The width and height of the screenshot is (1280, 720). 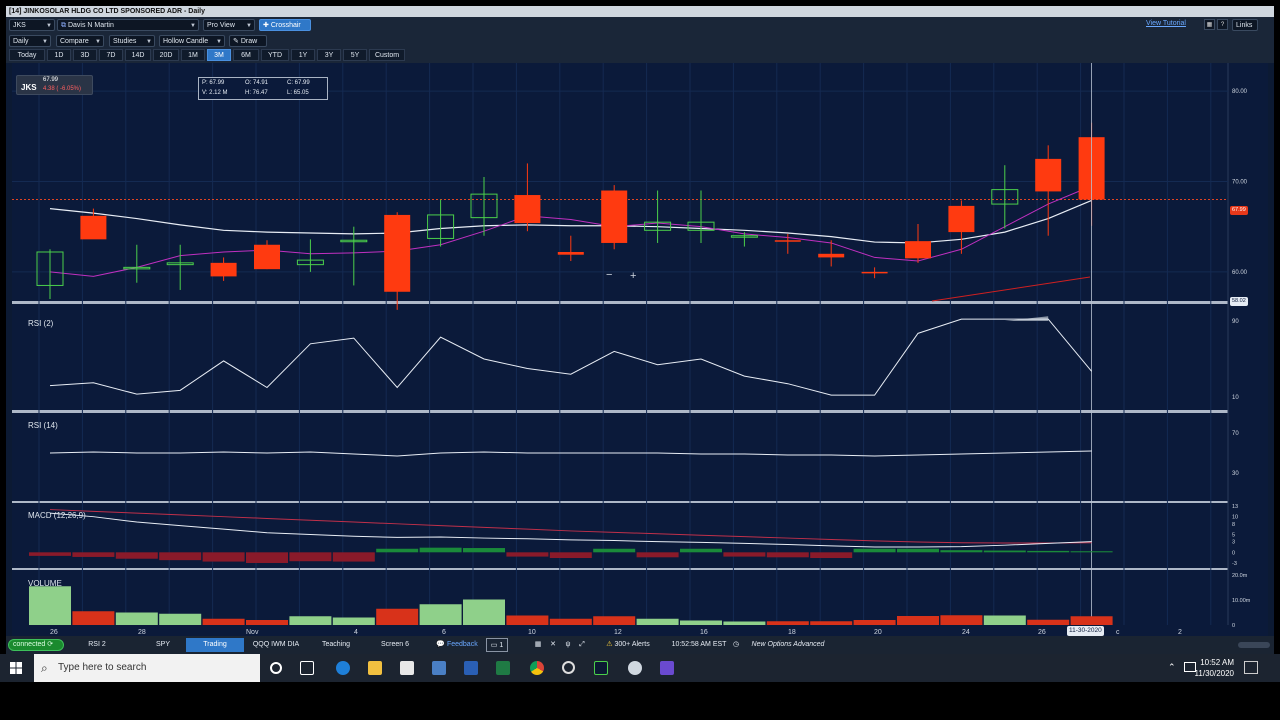 I want to click on x-axis-label: Nov, so click(x=252, y=632).